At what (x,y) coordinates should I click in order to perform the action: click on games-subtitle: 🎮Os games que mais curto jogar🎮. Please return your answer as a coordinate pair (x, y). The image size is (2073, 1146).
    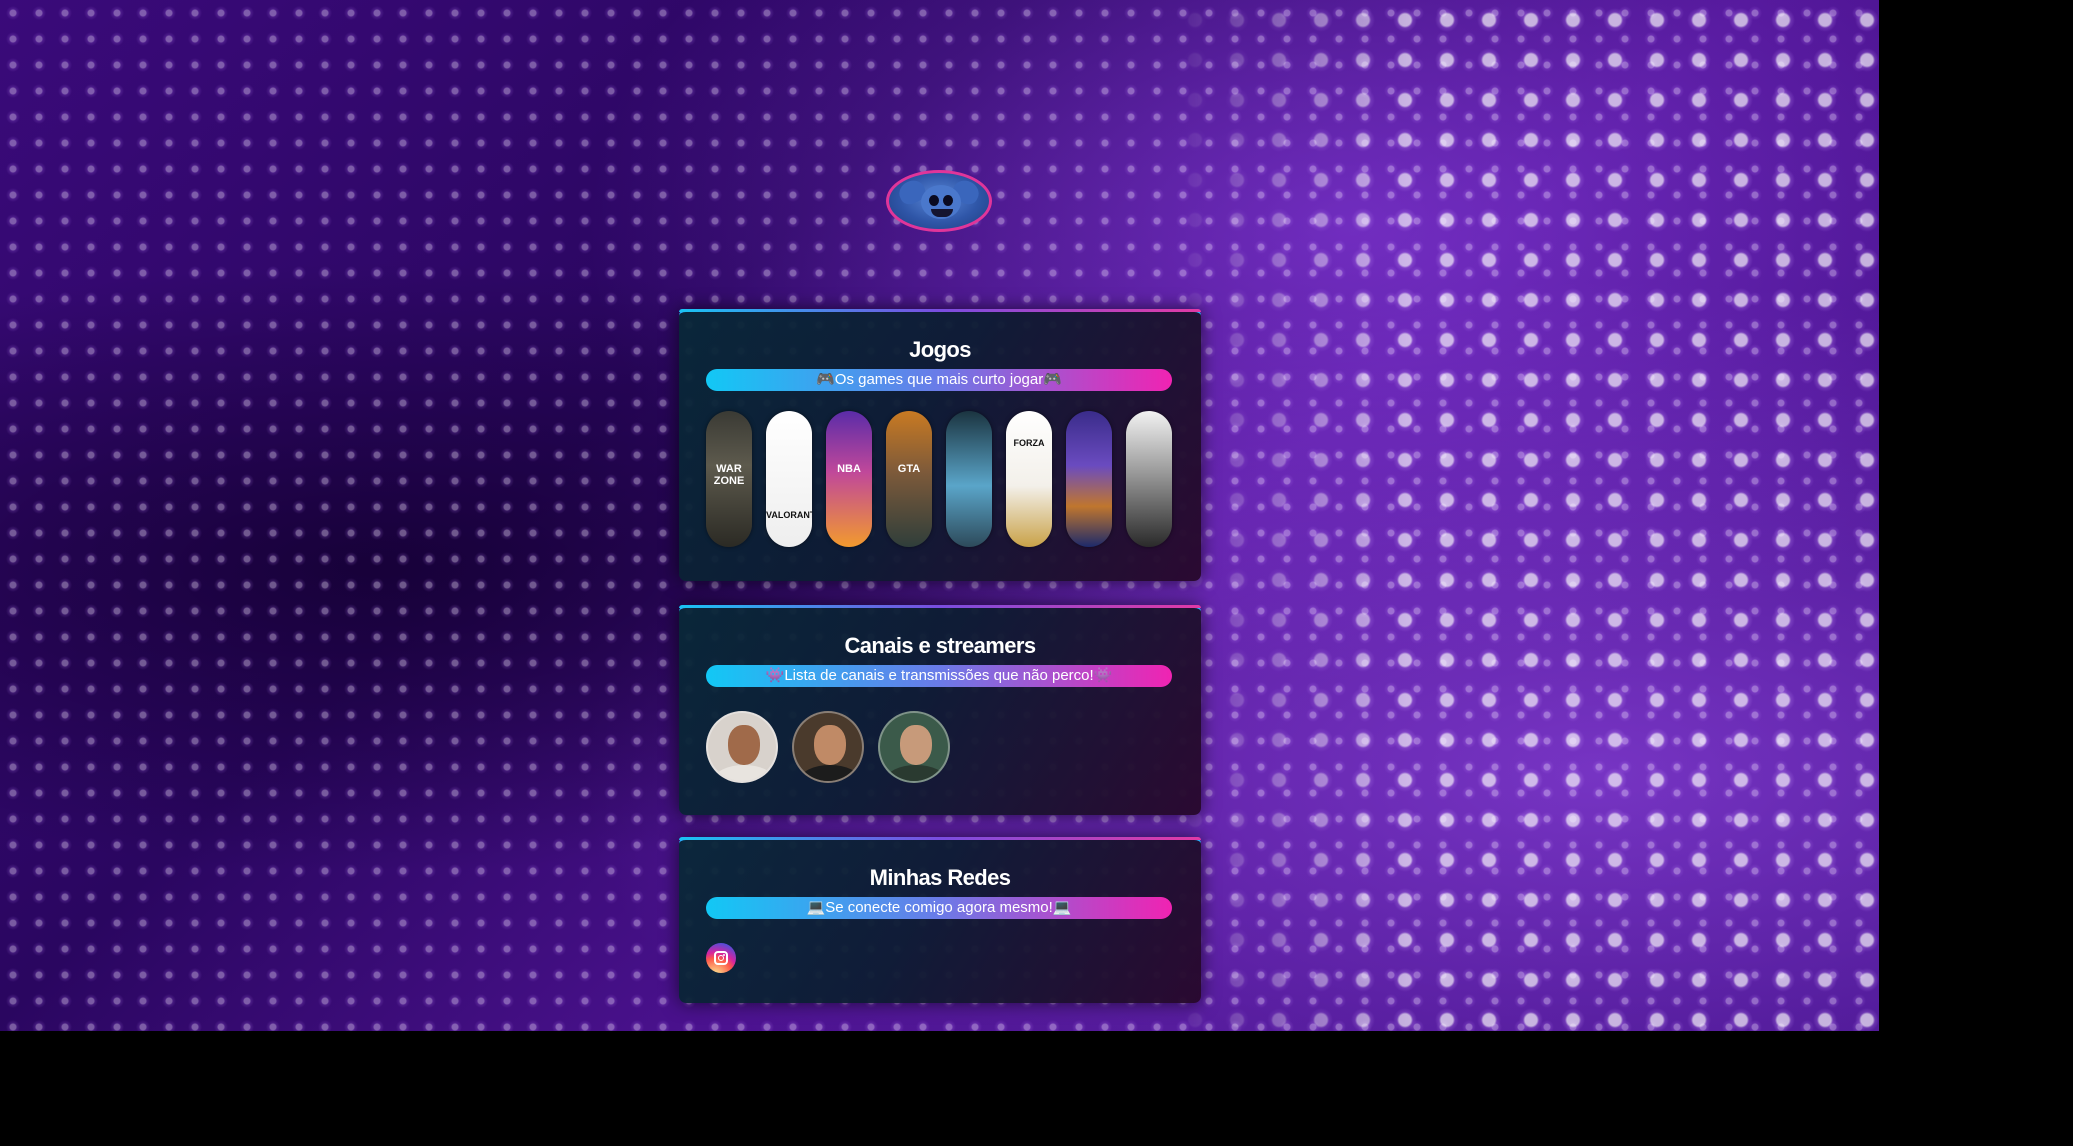
    Looking at the image, I should click on (939, 380).